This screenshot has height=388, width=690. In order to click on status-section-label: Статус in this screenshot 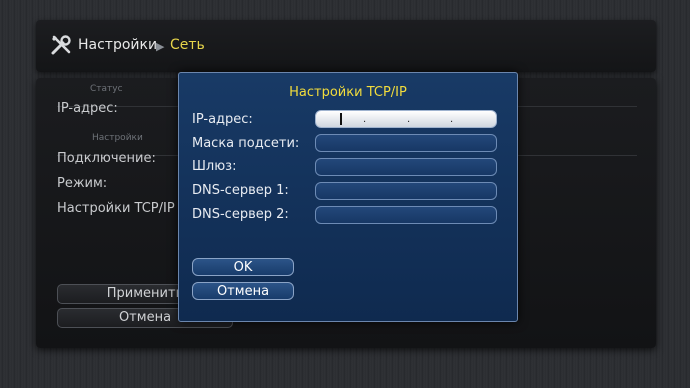, I will do `click(106, 89)`.